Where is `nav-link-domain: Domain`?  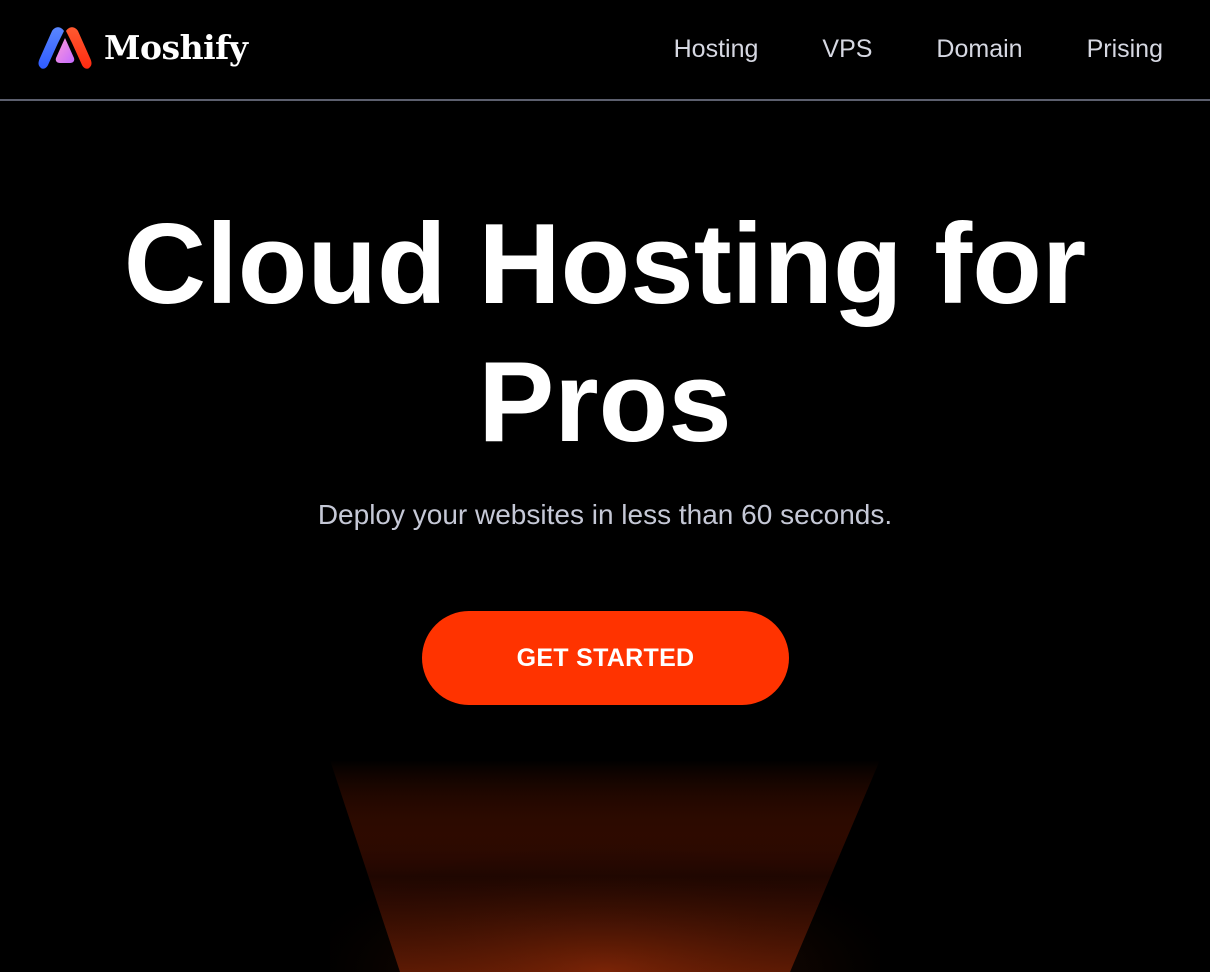 nav-link-domain: Domain is located at coordinates (979, 49).